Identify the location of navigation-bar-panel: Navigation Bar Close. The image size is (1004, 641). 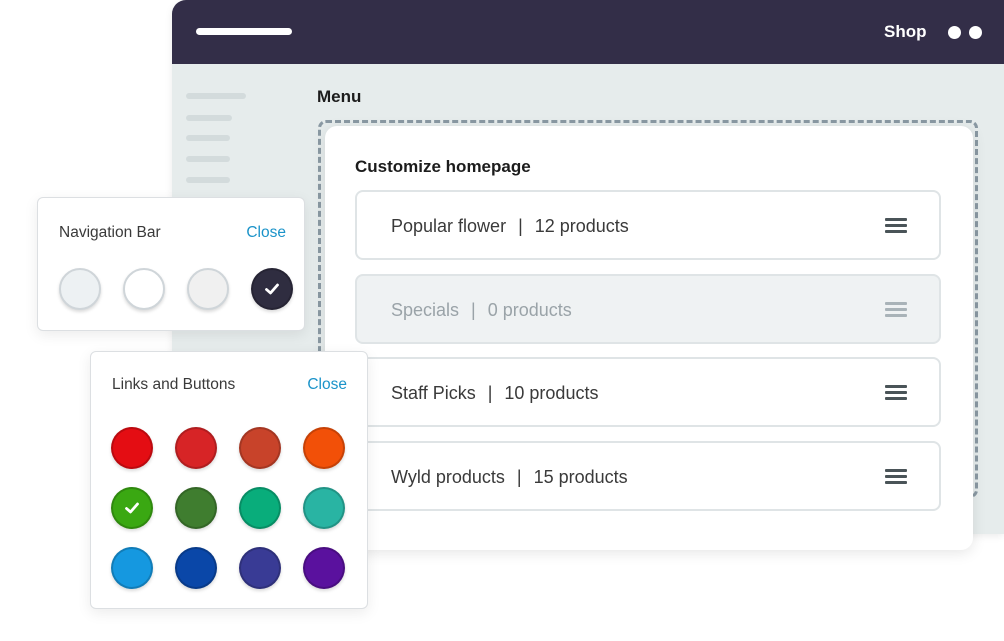
(171, 264).